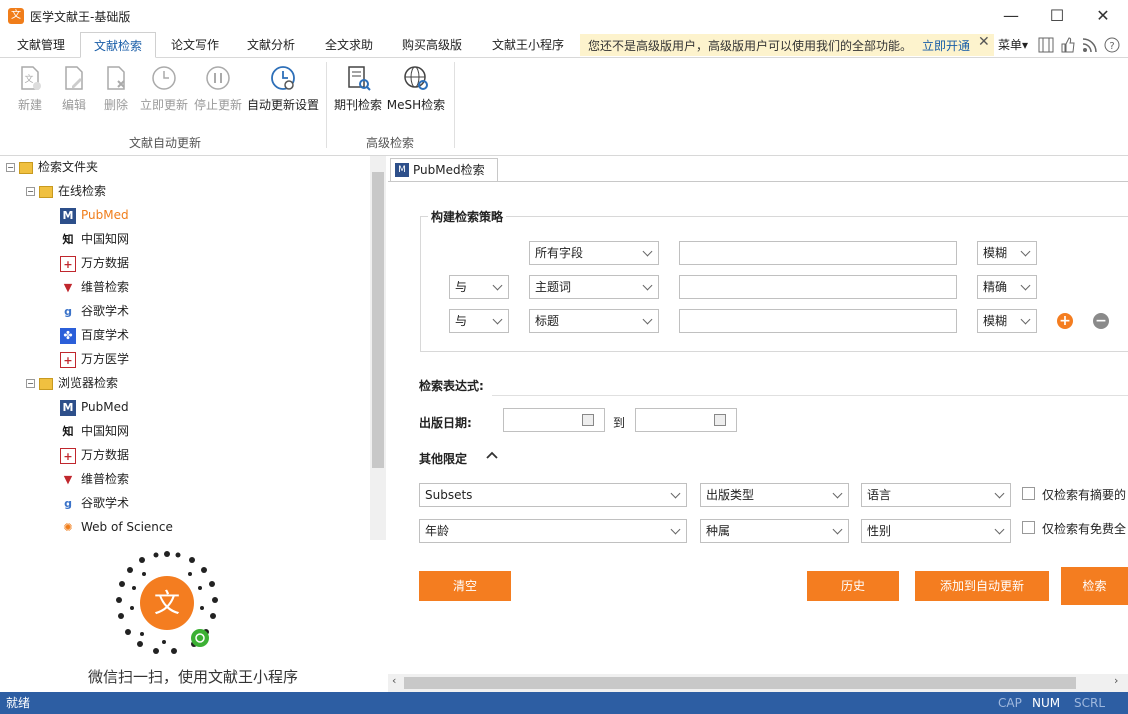  What do you see at coordinates (18, 703) in the screenshot?
I see `status-text: 就绪` at bounding box center [18, 703].